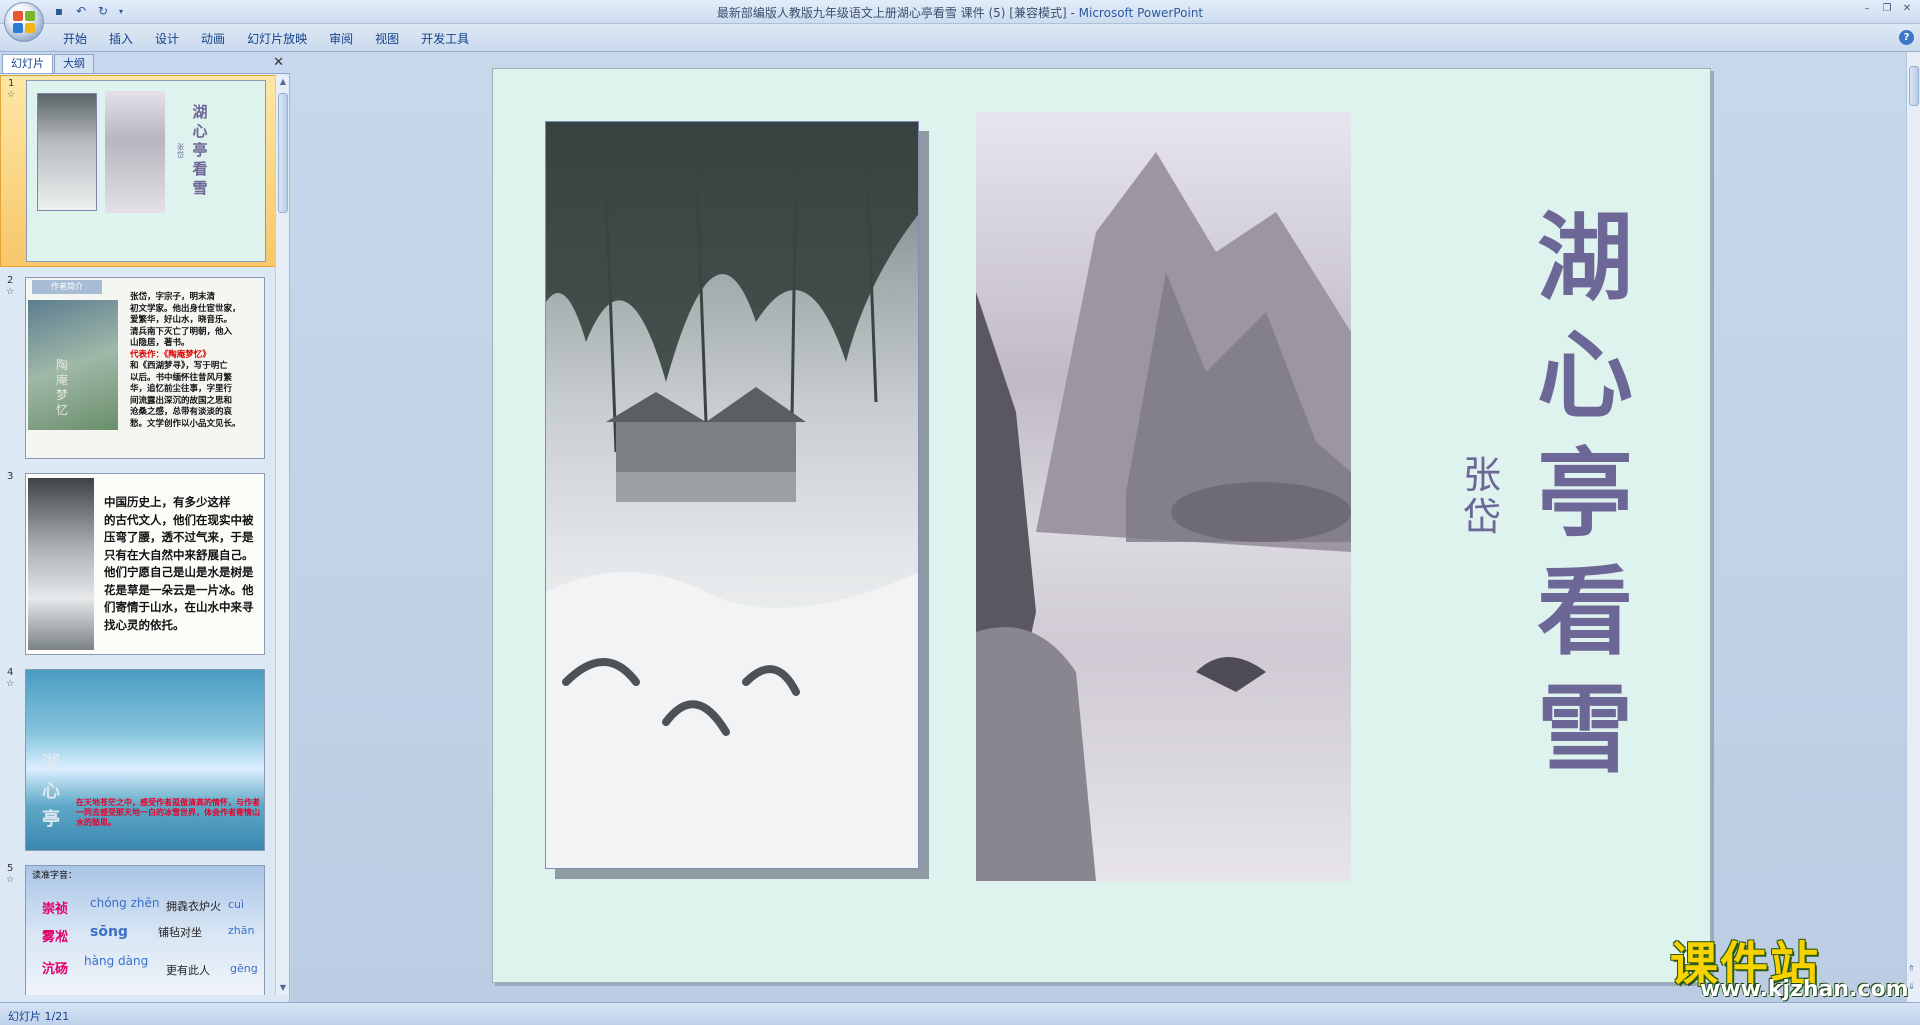  What do you see at coordinates (10, 672) in the screenshot?
I see `slide-number: 4` at bounding box center [10, 672].